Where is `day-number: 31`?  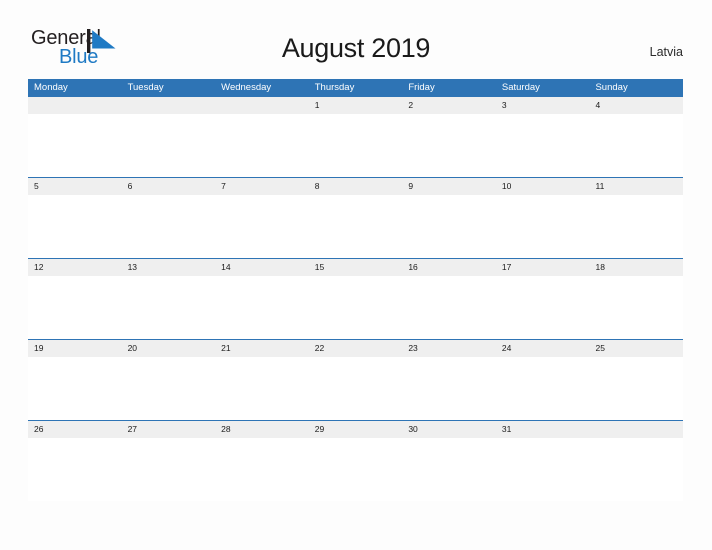 day-number: 31 is located at coordinates (542, 429).